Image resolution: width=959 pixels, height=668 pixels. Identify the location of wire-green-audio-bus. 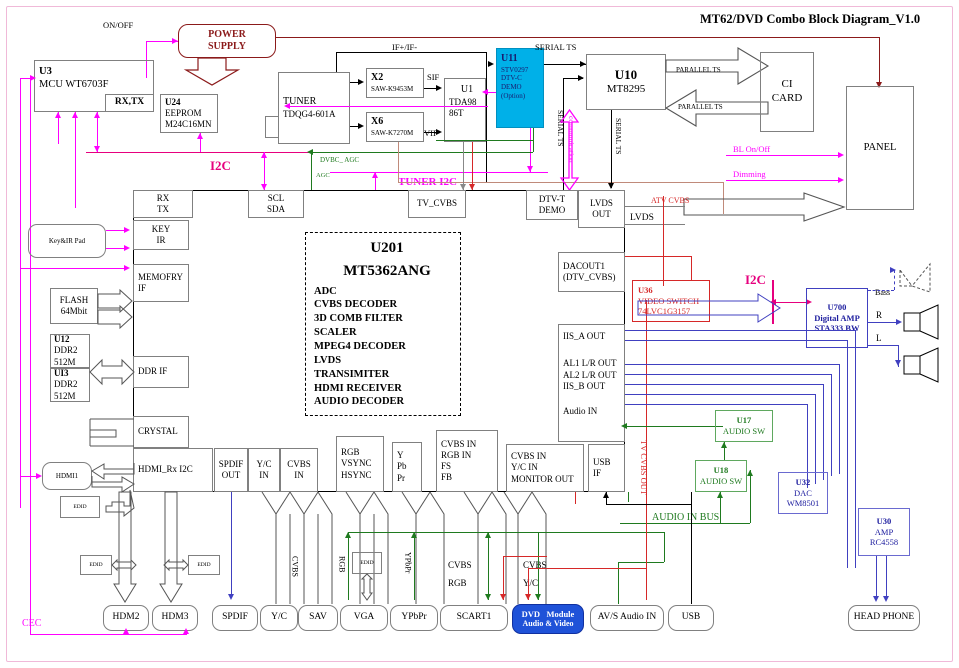
(506, 532).